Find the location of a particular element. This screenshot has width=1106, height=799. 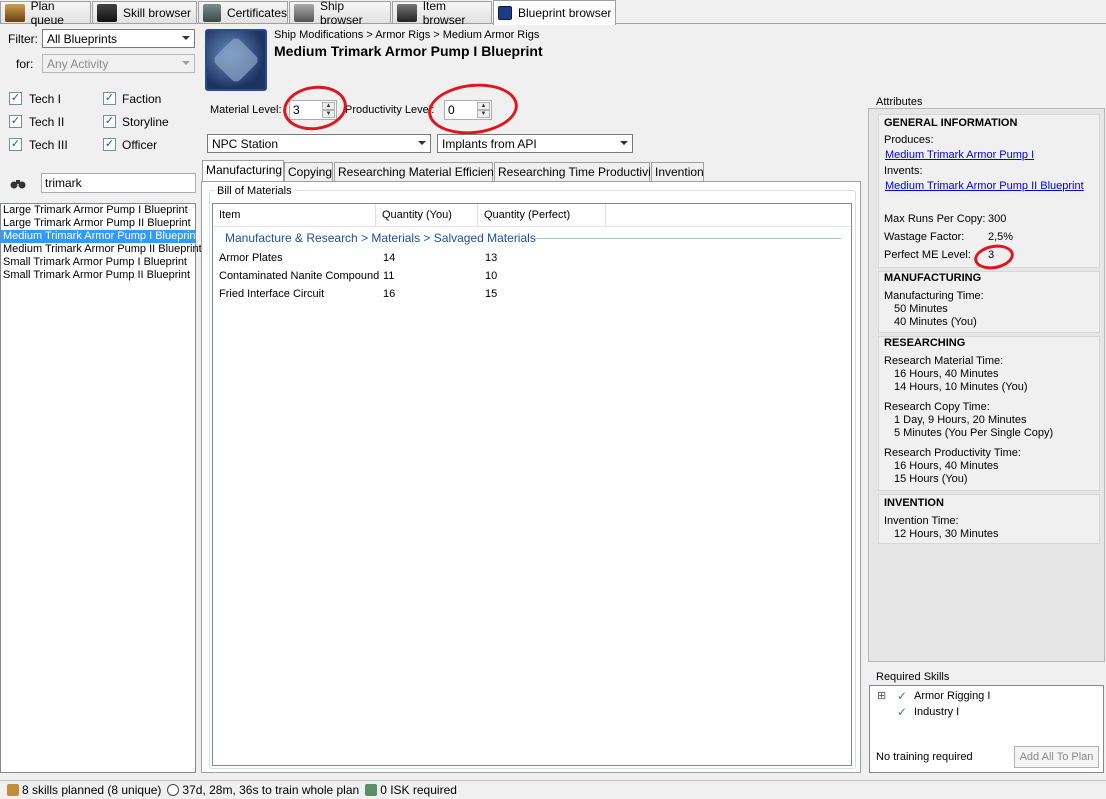

expand-icon: ⊞ is located at coordinates (881, 695).